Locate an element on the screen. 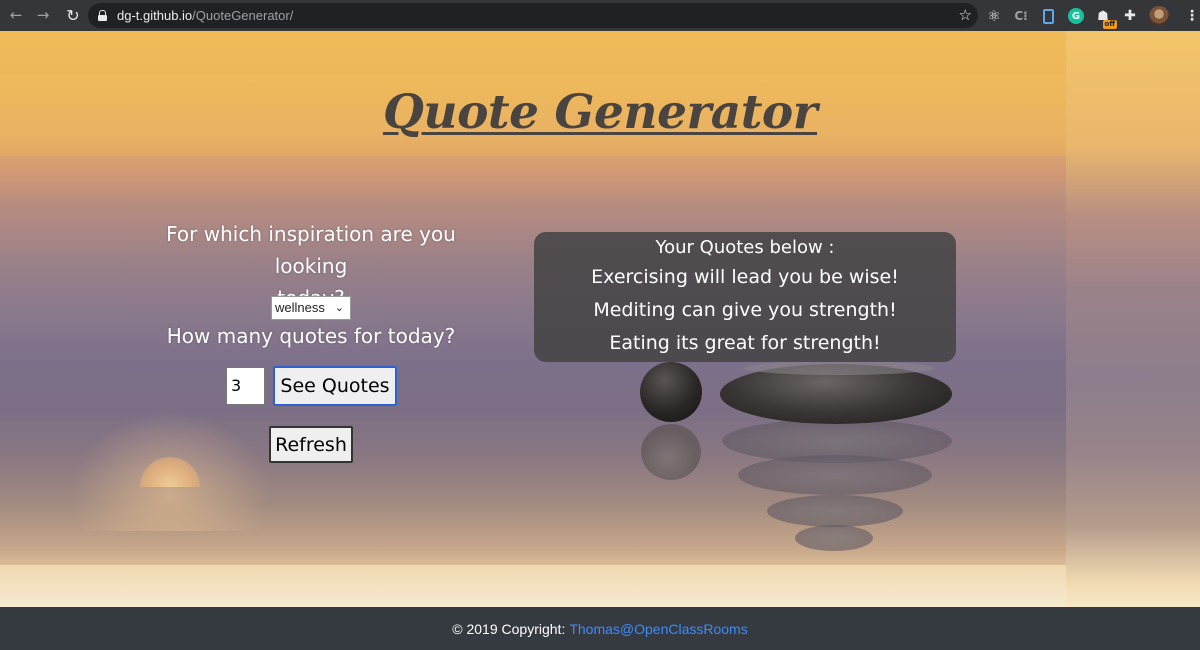 The width and height of the screenshot is (1200, 650). bottom-band is located at coordinates (533, 586).